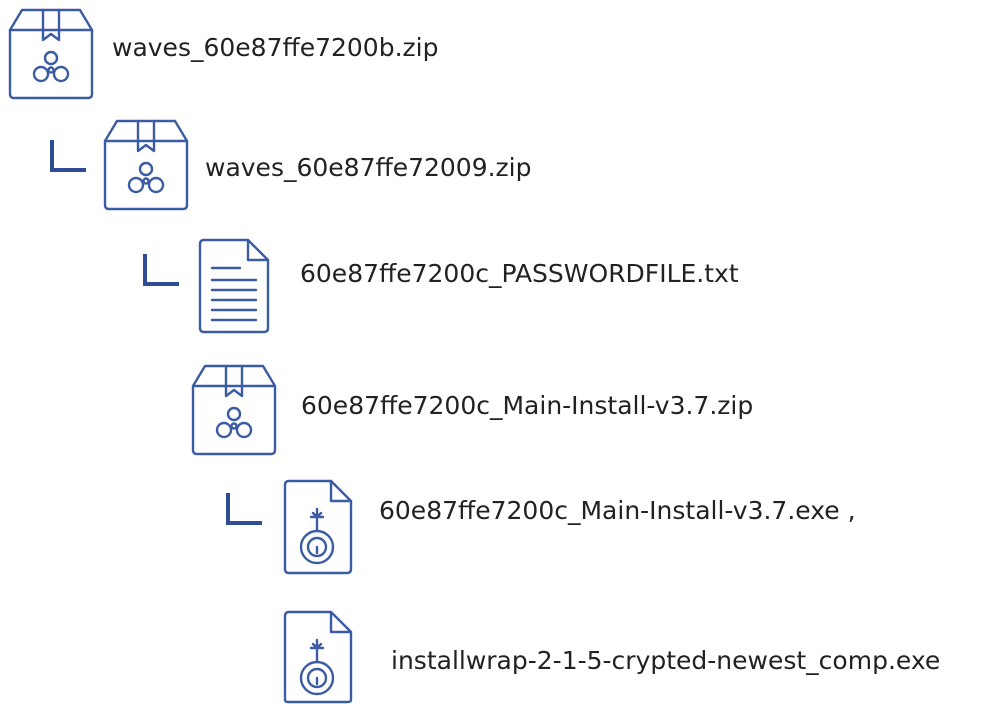  What do you see at coordinates (519, 273) in the screenshot?
I see `file-name: 60e87ffe7200c_PASSWORDFILE.txt` at bounding box center [519, 273].